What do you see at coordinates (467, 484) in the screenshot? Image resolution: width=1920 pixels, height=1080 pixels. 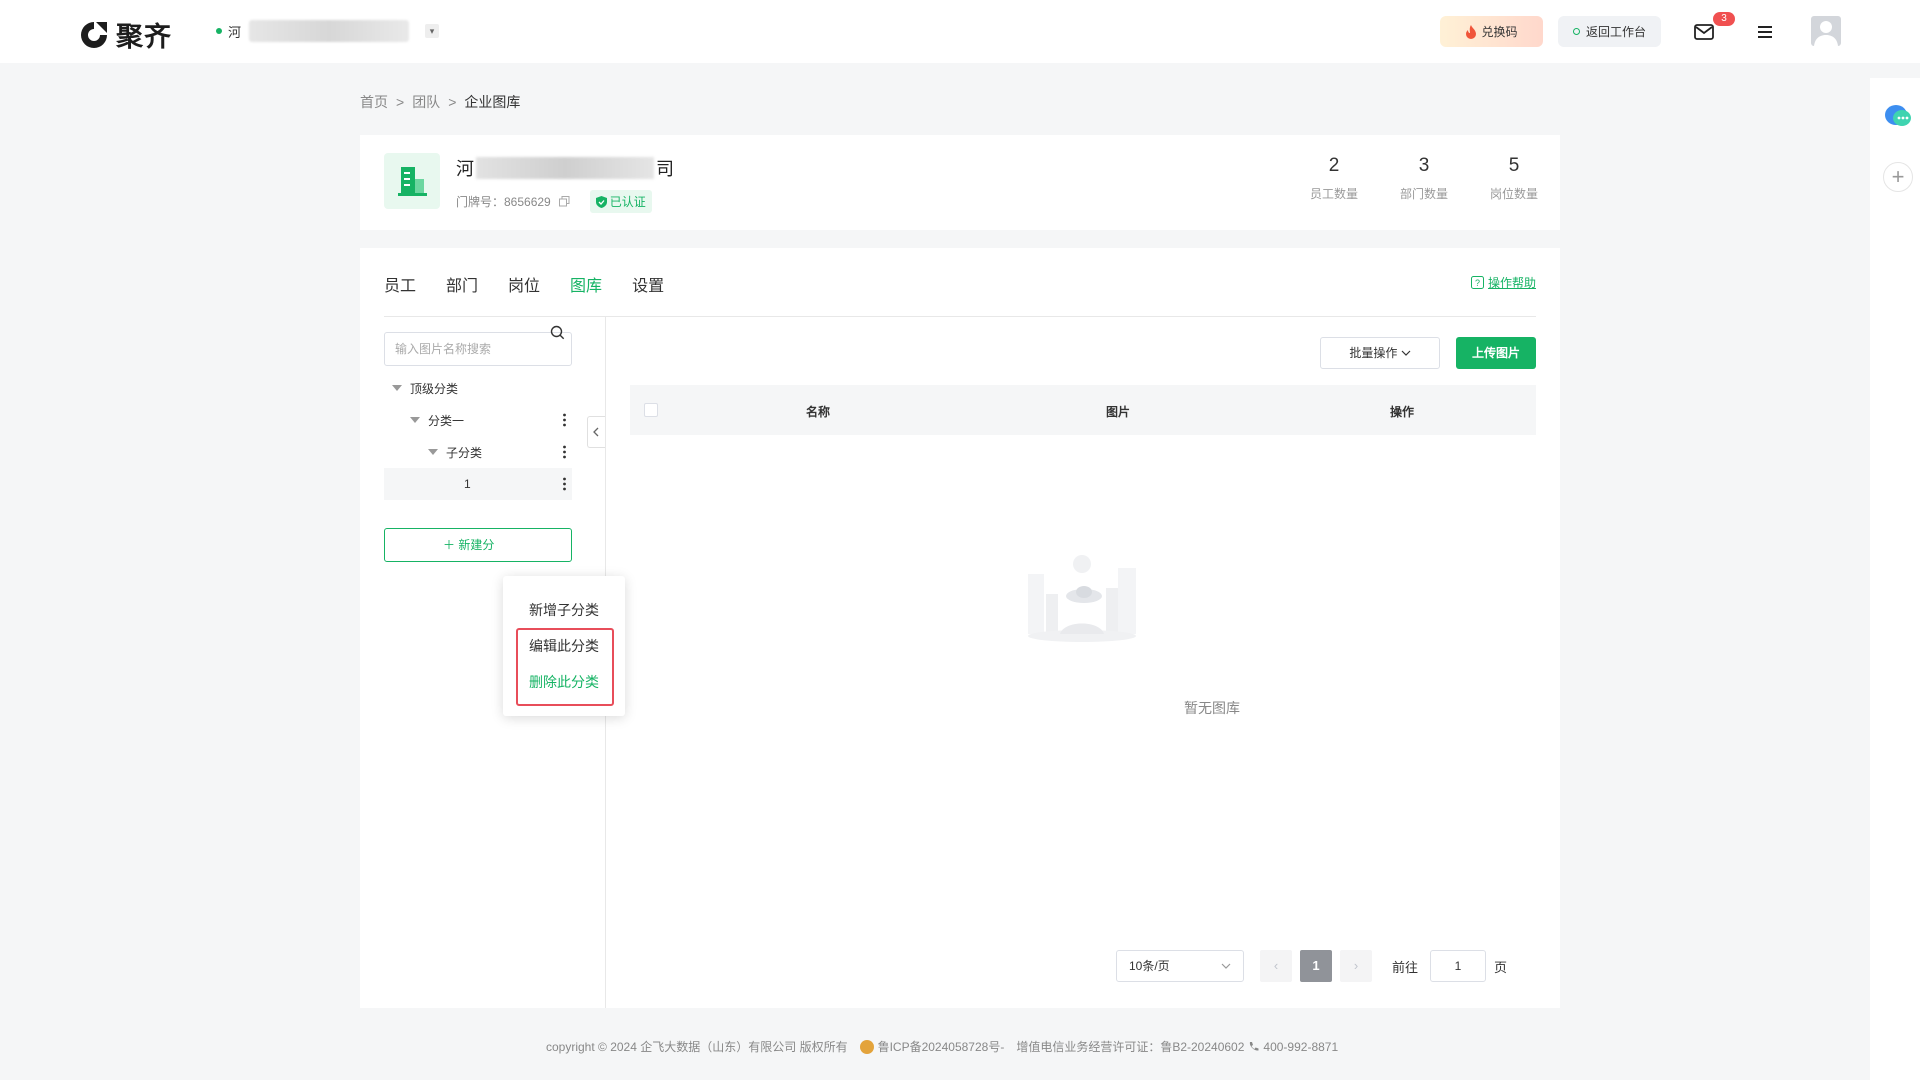 I see `tree-node-label: 1` at bounding box center [467, 484].